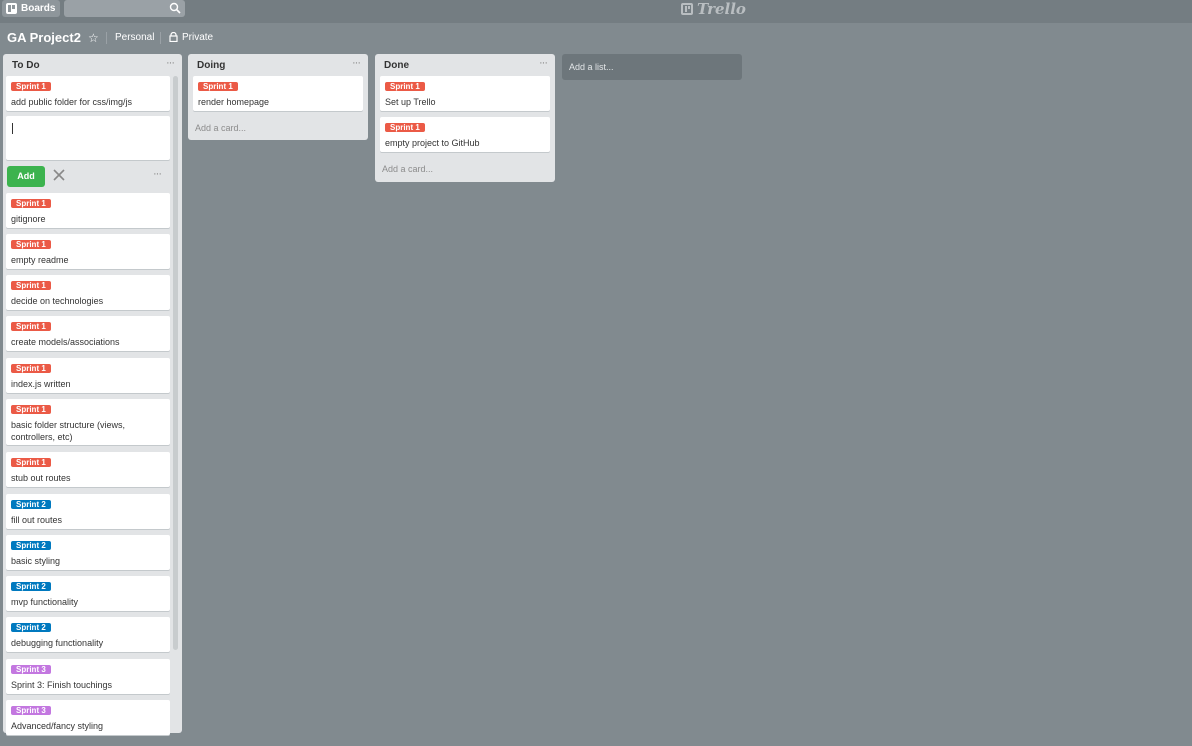 The height and width of the screenshot is (746, 1192). What do you see at coordinates (88, 292) in the screenshot?
I see `card: Sprint 1 decide on technologies` at bounding box center [88, 292].